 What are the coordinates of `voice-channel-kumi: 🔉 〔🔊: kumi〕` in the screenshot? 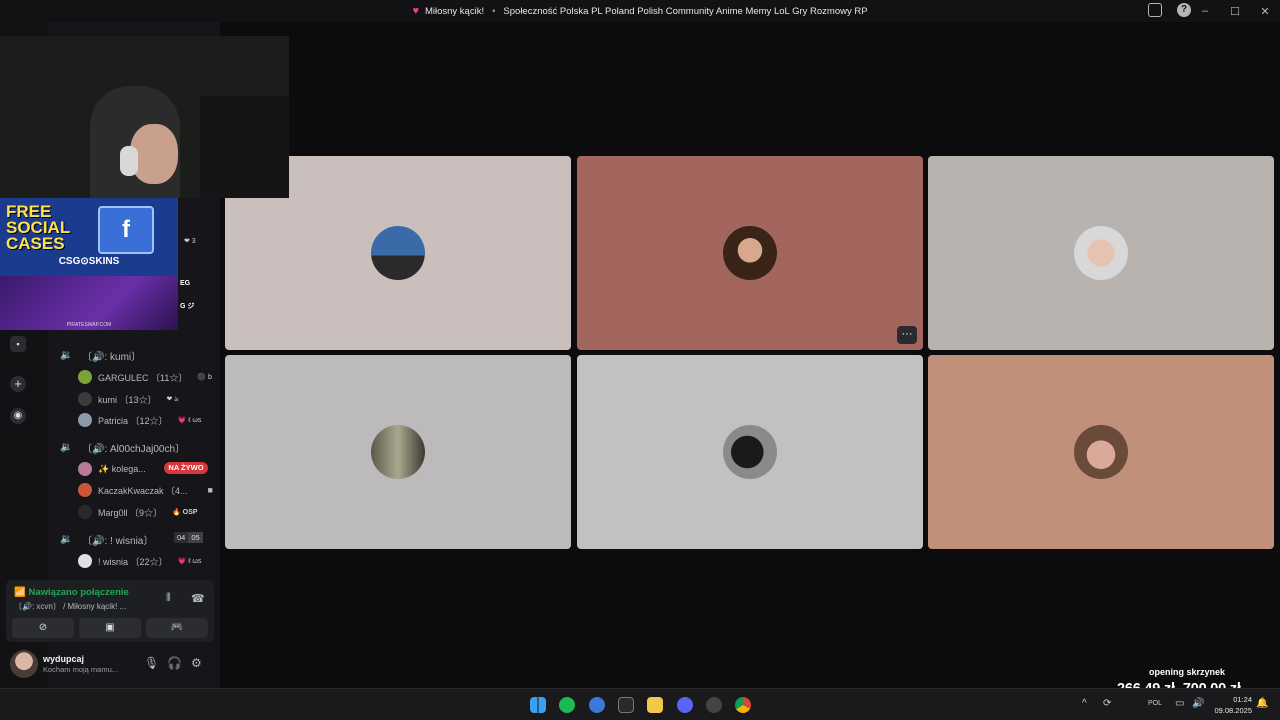 It's located at (100, 355).